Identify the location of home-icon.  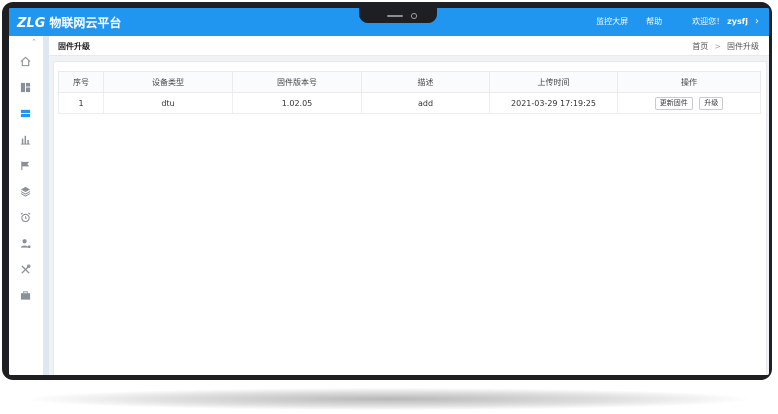
(25, 61).